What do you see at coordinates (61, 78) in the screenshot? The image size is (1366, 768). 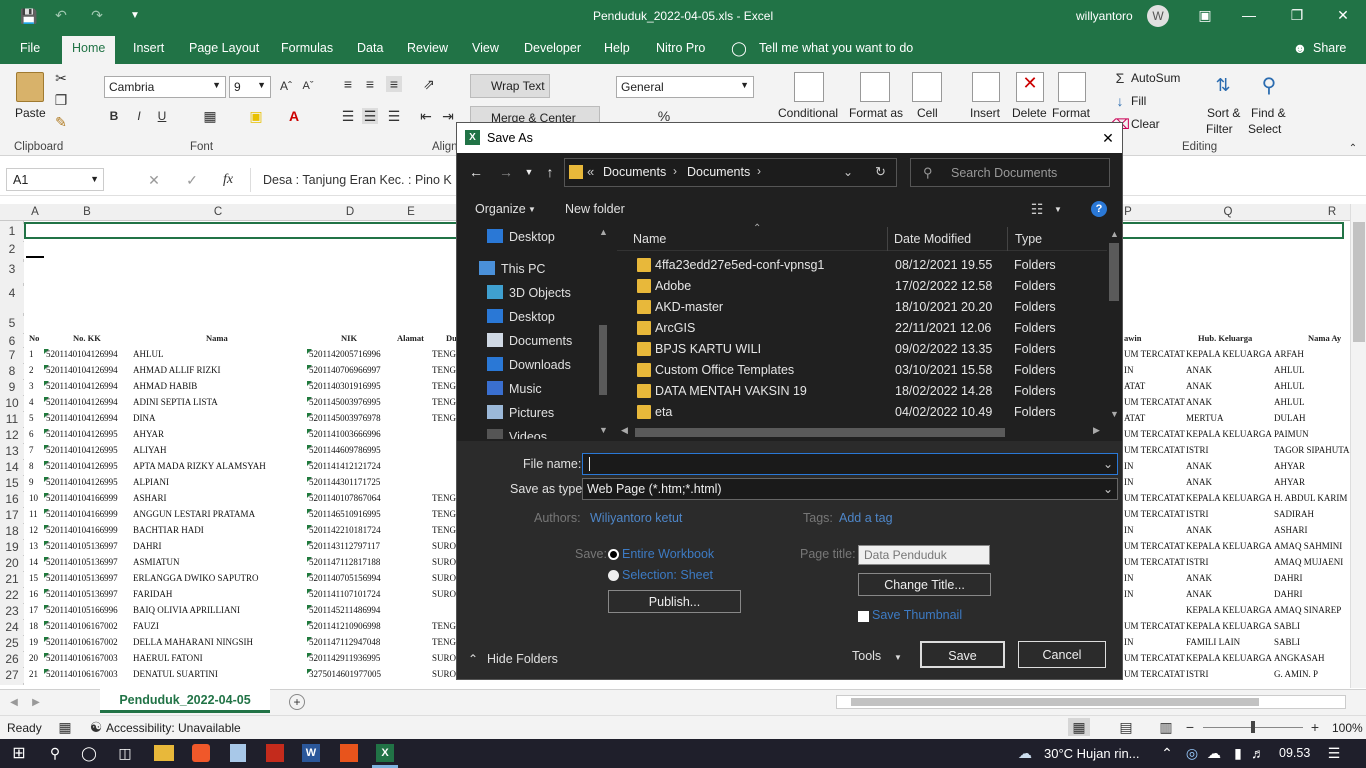 I see `cut-icon: ✂` at bounding box center [61, 78].